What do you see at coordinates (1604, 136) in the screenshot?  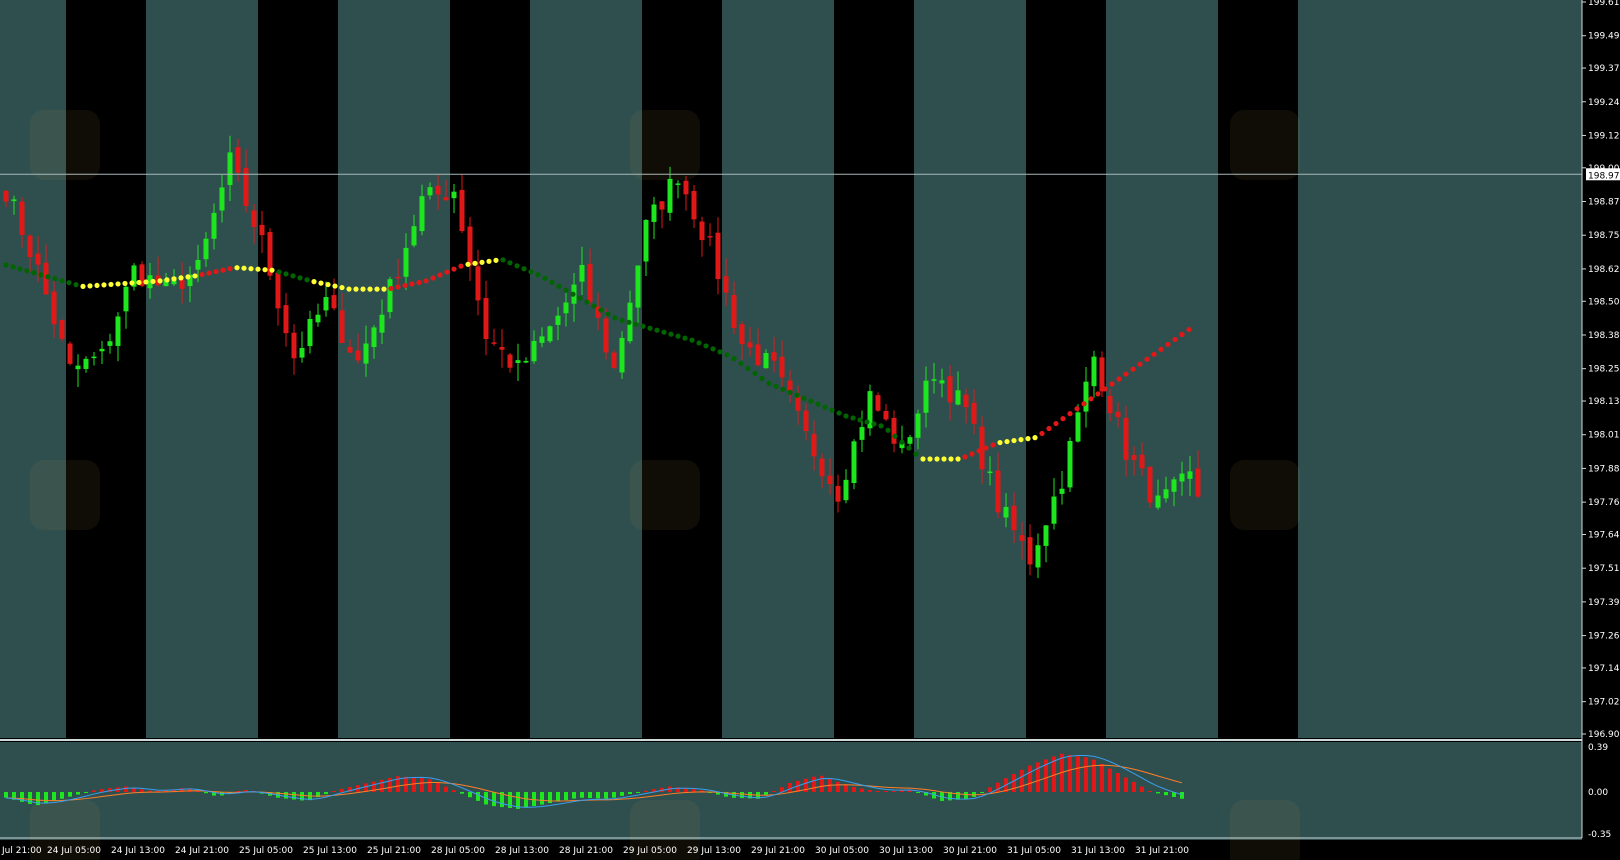 I see `price-tick-label: 199.120` at bounding box center [1604, 136].